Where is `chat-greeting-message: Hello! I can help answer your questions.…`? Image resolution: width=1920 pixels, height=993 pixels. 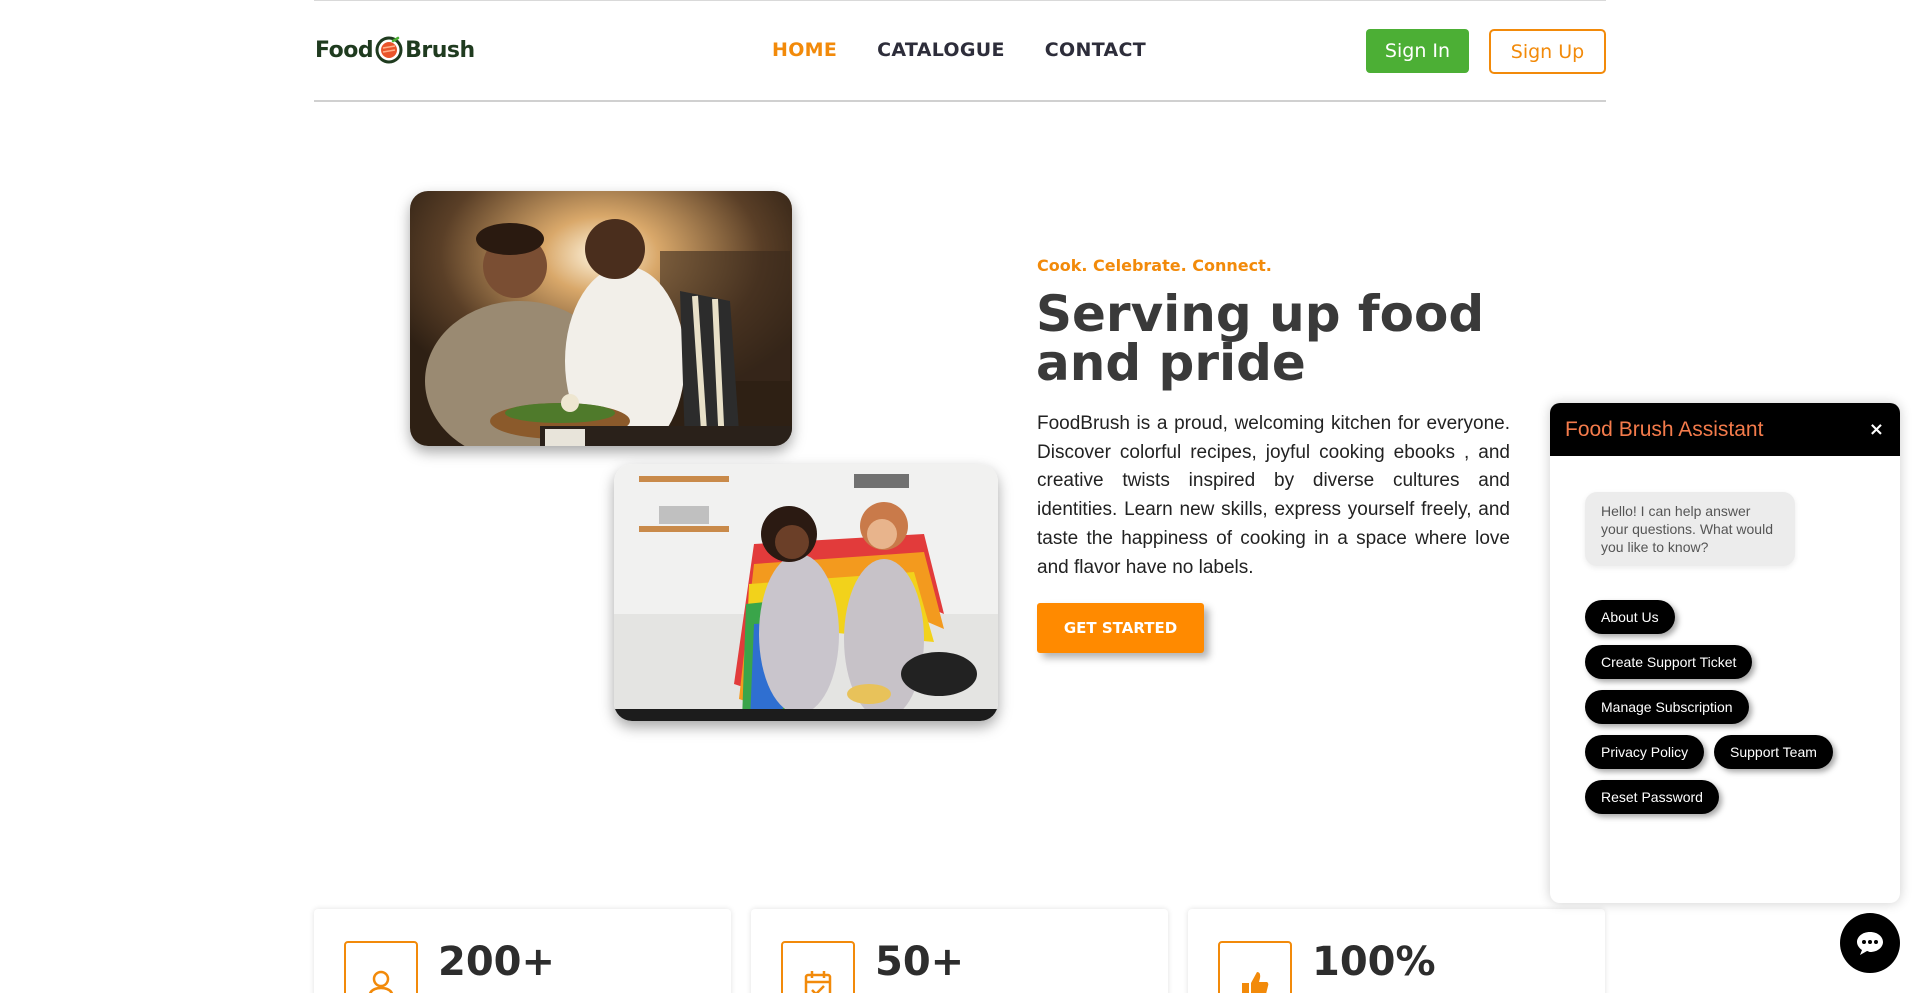
chat-greeting-message: Hello! I can help answer your questions.… is located at coordinates (1690, 529).